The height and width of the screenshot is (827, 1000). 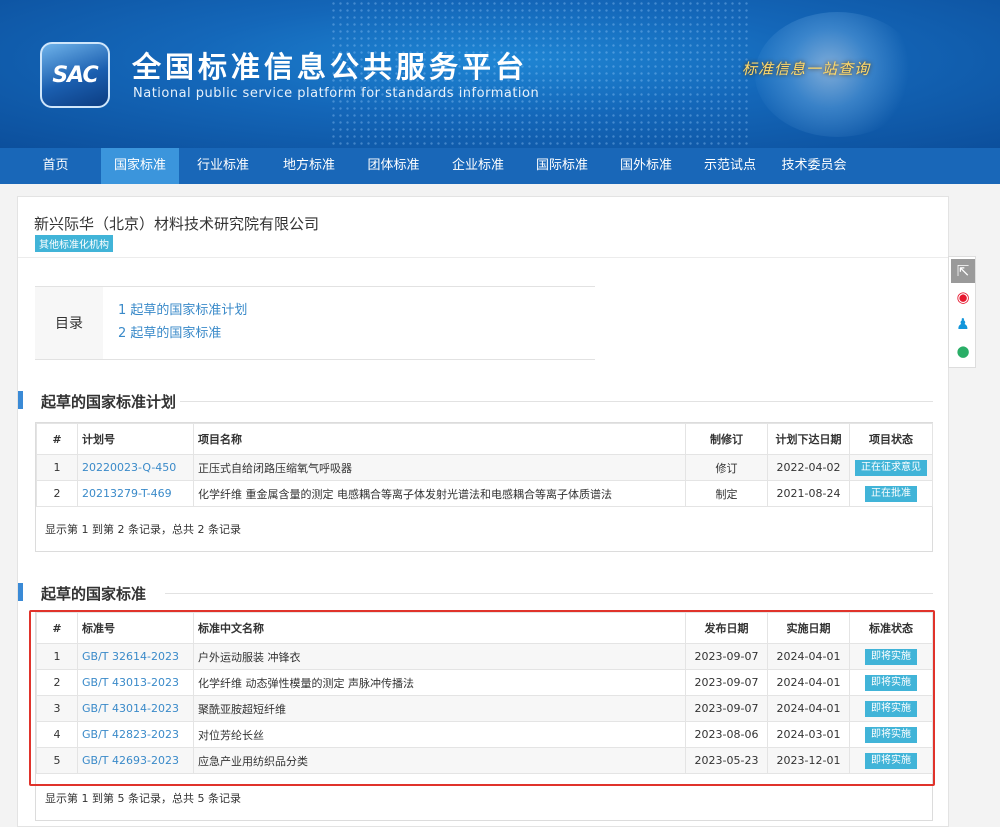 I want to click on col-header-plan-number: 计划号, so click(x=135, y=439).